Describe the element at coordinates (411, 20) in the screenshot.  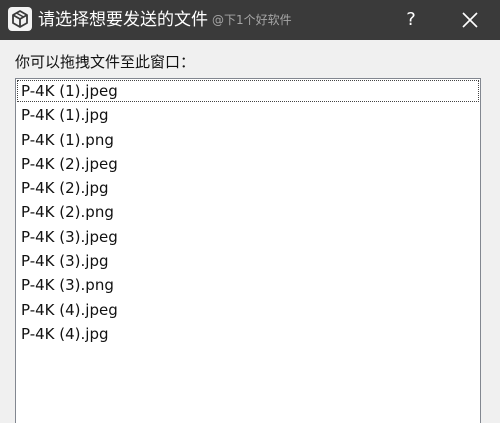
I see `help-button: ?` at that location.